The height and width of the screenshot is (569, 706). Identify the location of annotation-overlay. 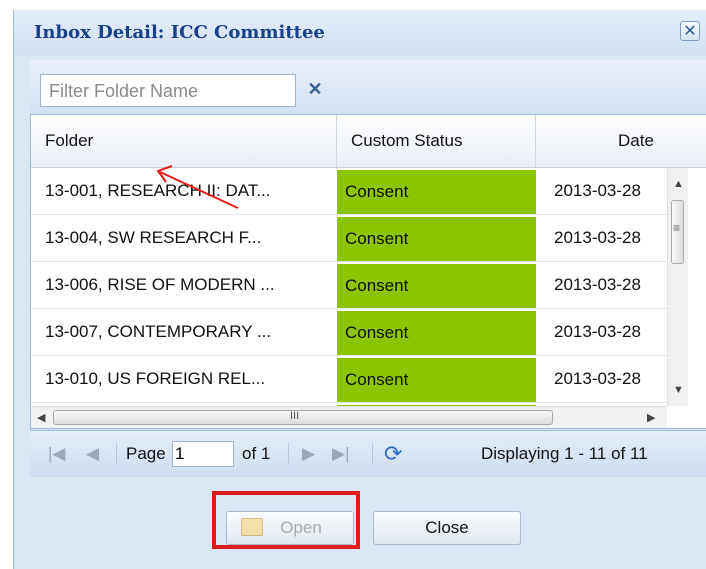
(197, 187).